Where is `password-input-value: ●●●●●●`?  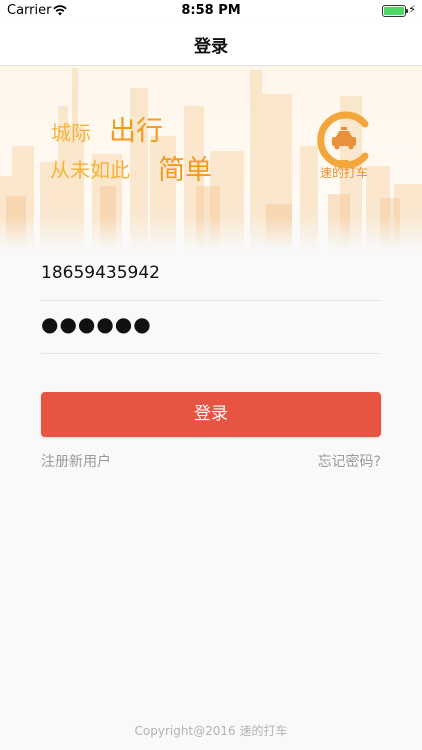 password-input-value: ●●●●●● is located at coordinates (96, 324).